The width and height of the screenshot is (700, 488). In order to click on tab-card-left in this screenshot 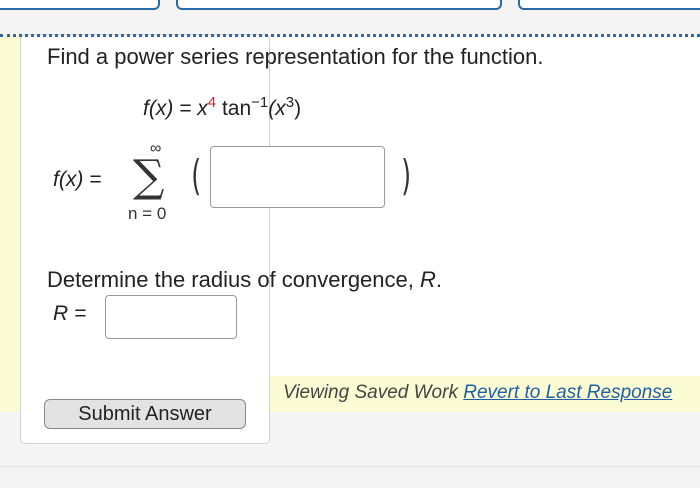, I will do `click(80, 5)`.